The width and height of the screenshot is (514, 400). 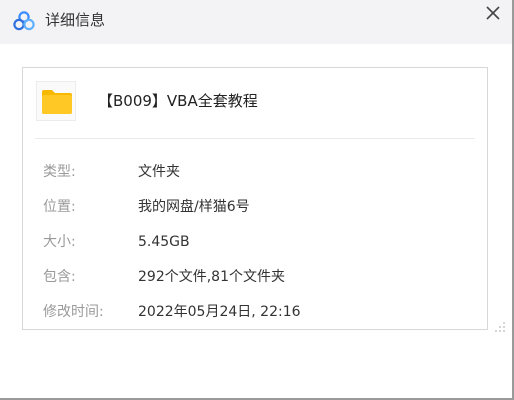 I want to click on close-button, so click(x=493, y=14).